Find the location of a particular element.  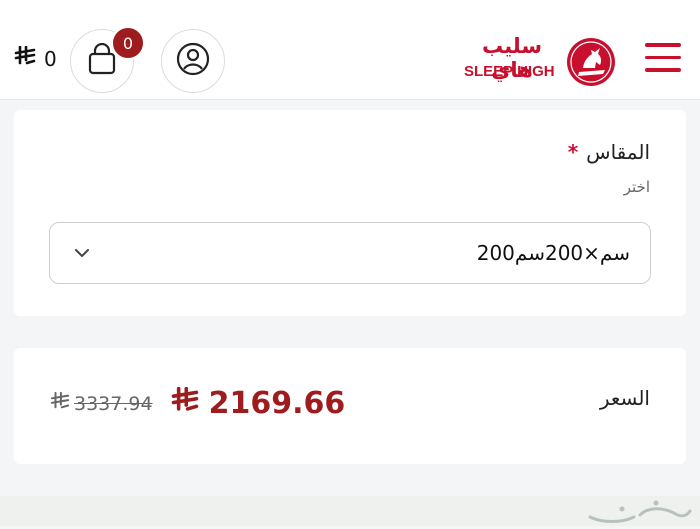

account-icon is located at coordinates (193, 61).